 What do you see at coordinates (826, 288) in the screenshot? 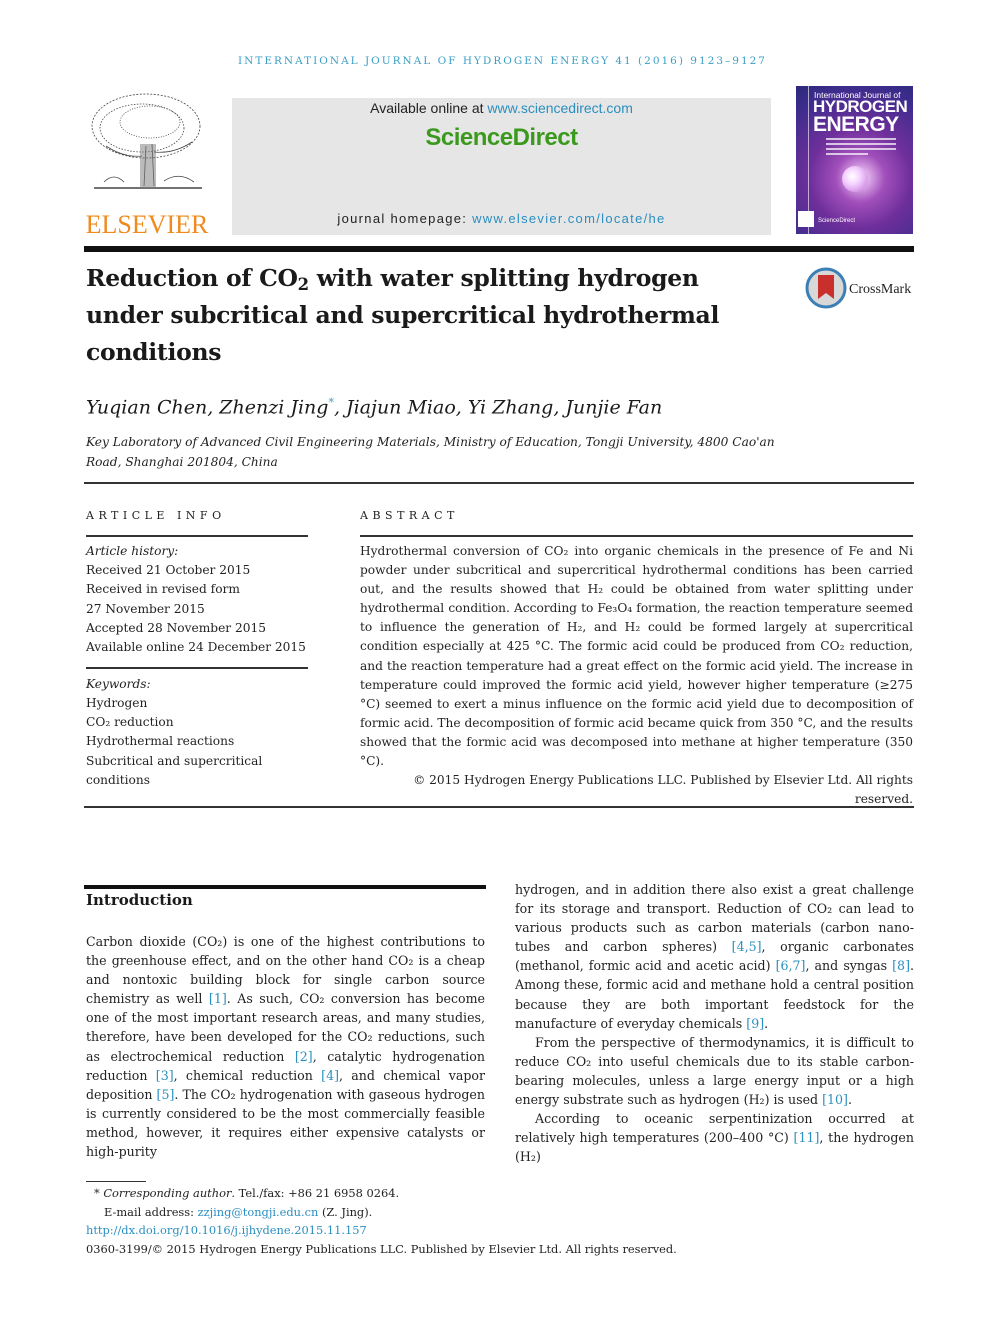
I see `crossmark-icon` at bounding box center [826, 288].